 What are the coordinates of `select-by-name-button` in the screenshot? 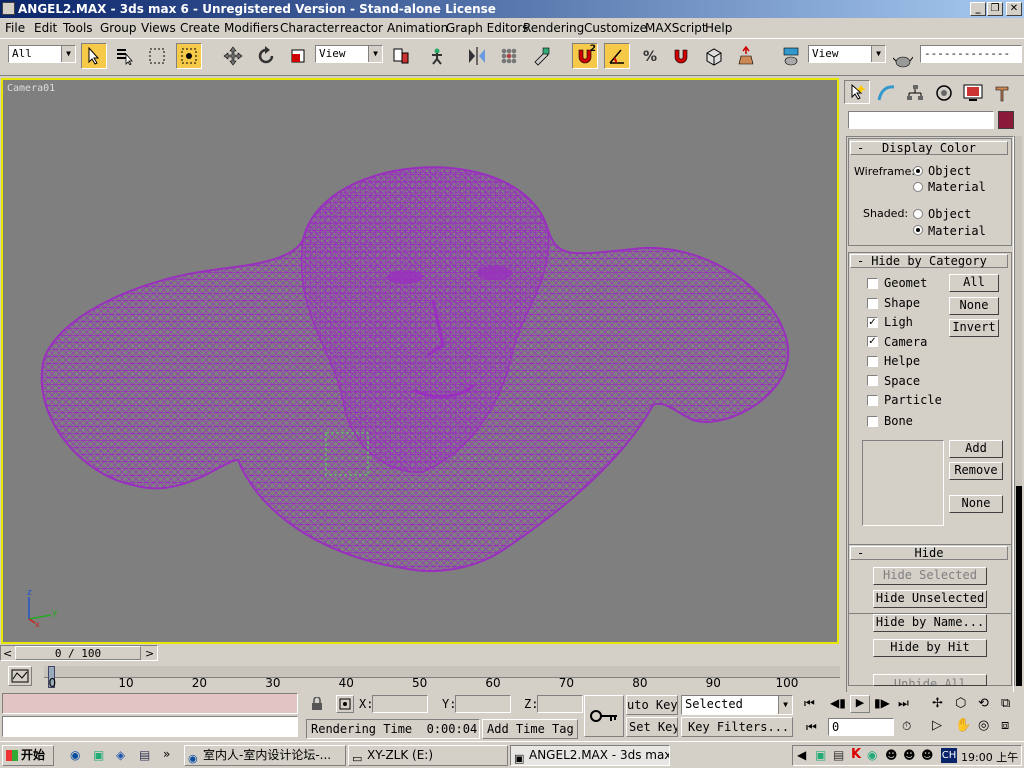 It's located at (124, 56).